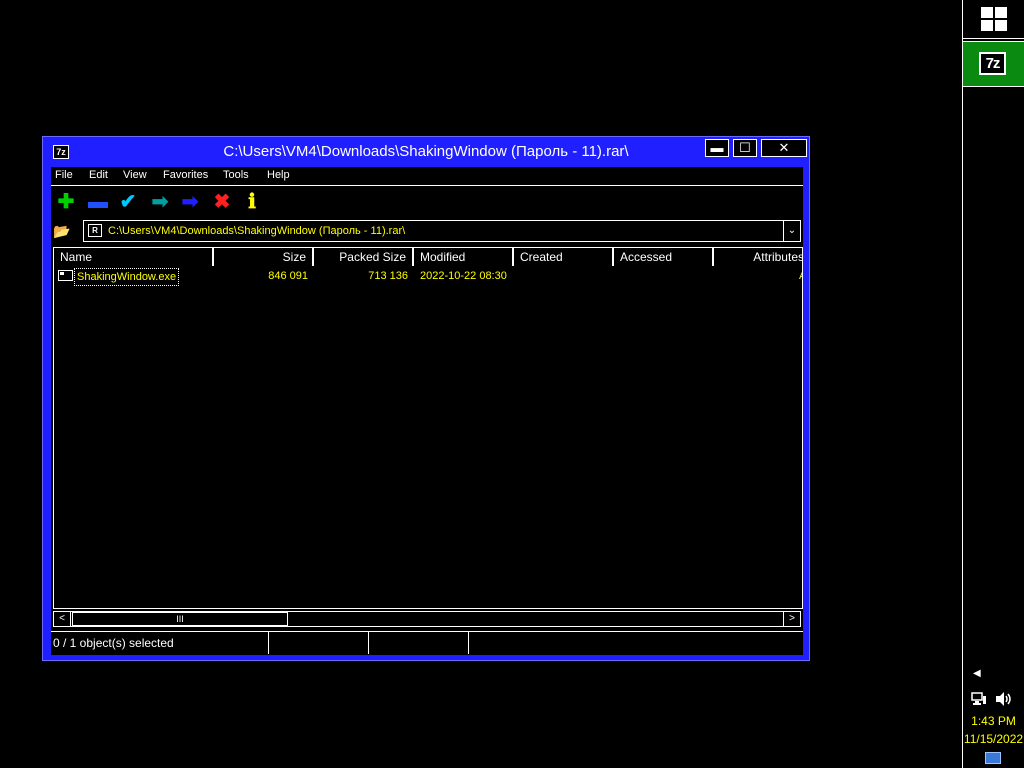 The image size is (1024, 768). I want to click on address-dropdown-button: ⌄, so click(791, 231).